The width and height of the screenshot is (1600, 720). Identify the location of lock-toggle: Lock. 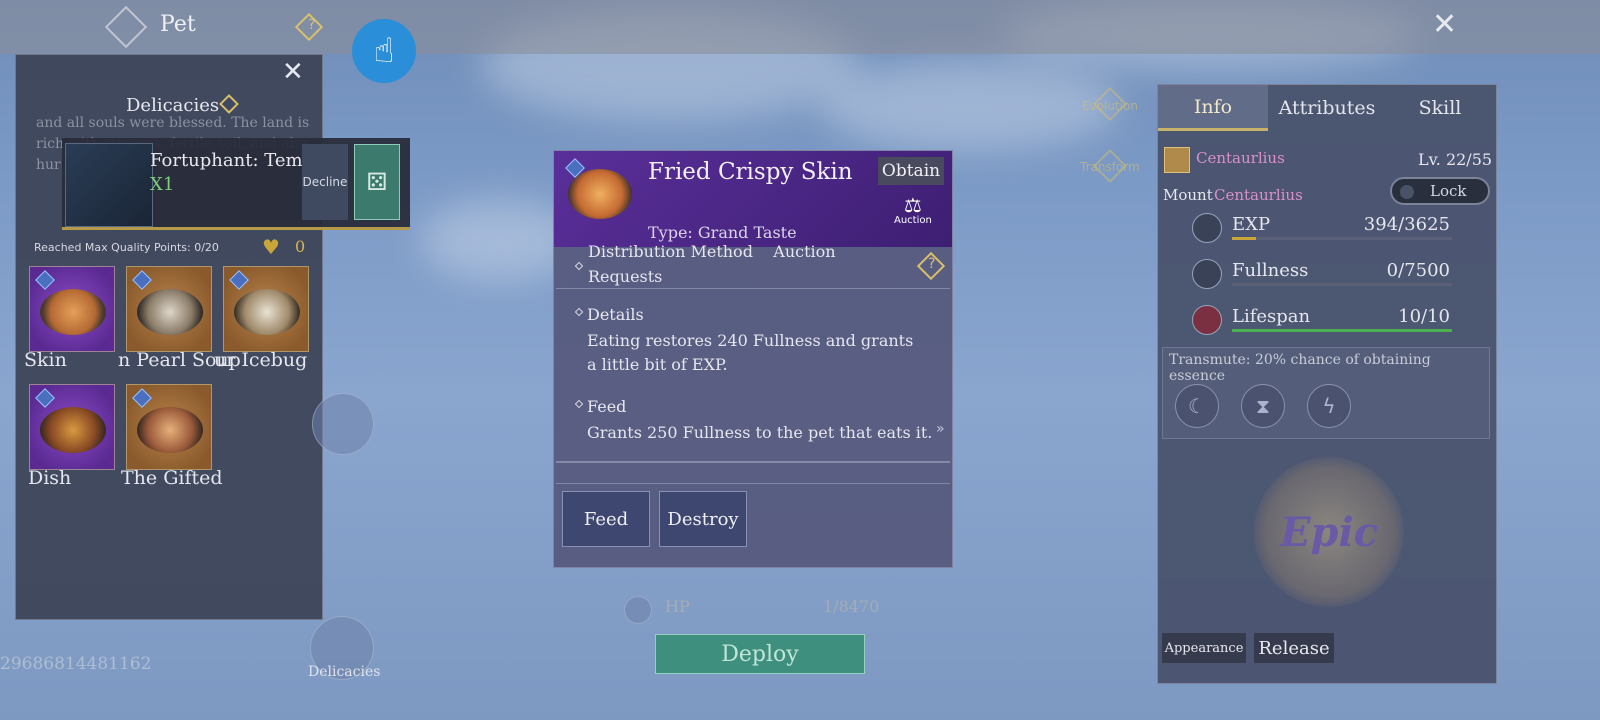
(1440, 191).